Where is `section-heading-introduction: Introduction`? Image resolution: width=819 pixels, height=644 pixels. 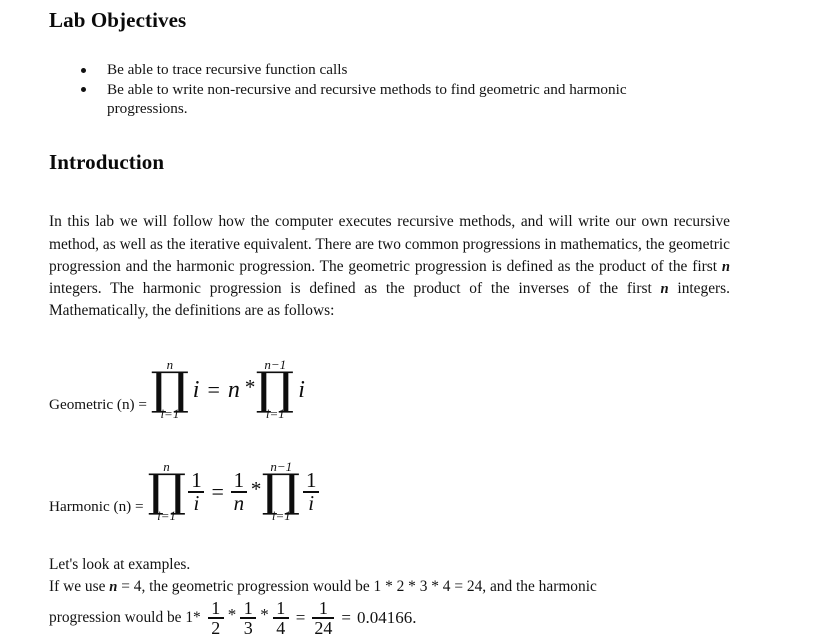
section-heading-introduction: Introduction is located at coordinates (107, 162).